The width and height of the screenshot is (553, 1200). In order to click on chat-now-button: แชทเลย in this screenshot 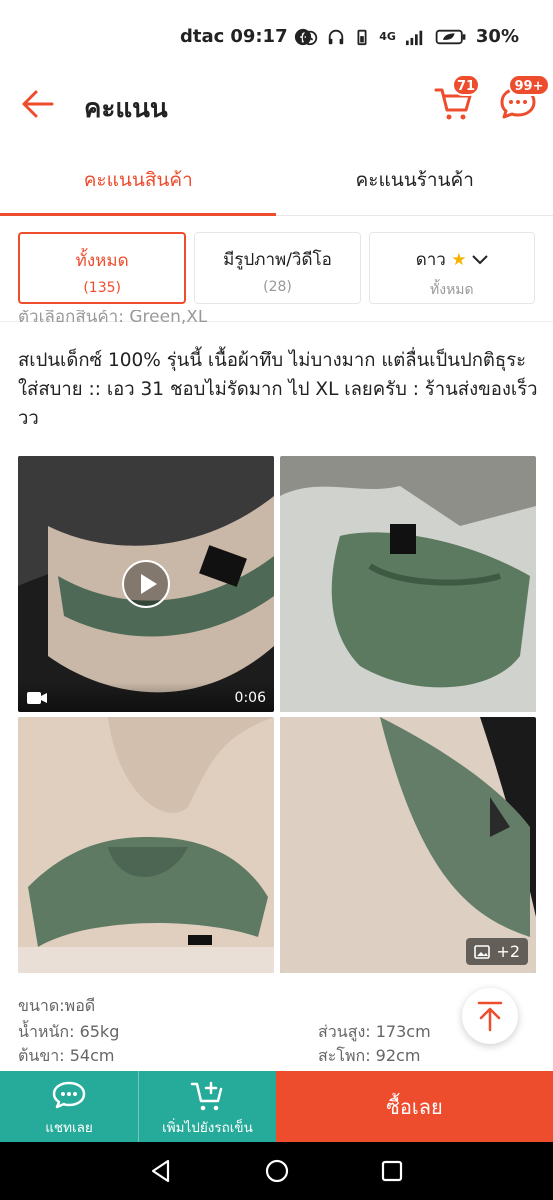, I will do `click(69, 1106)`.